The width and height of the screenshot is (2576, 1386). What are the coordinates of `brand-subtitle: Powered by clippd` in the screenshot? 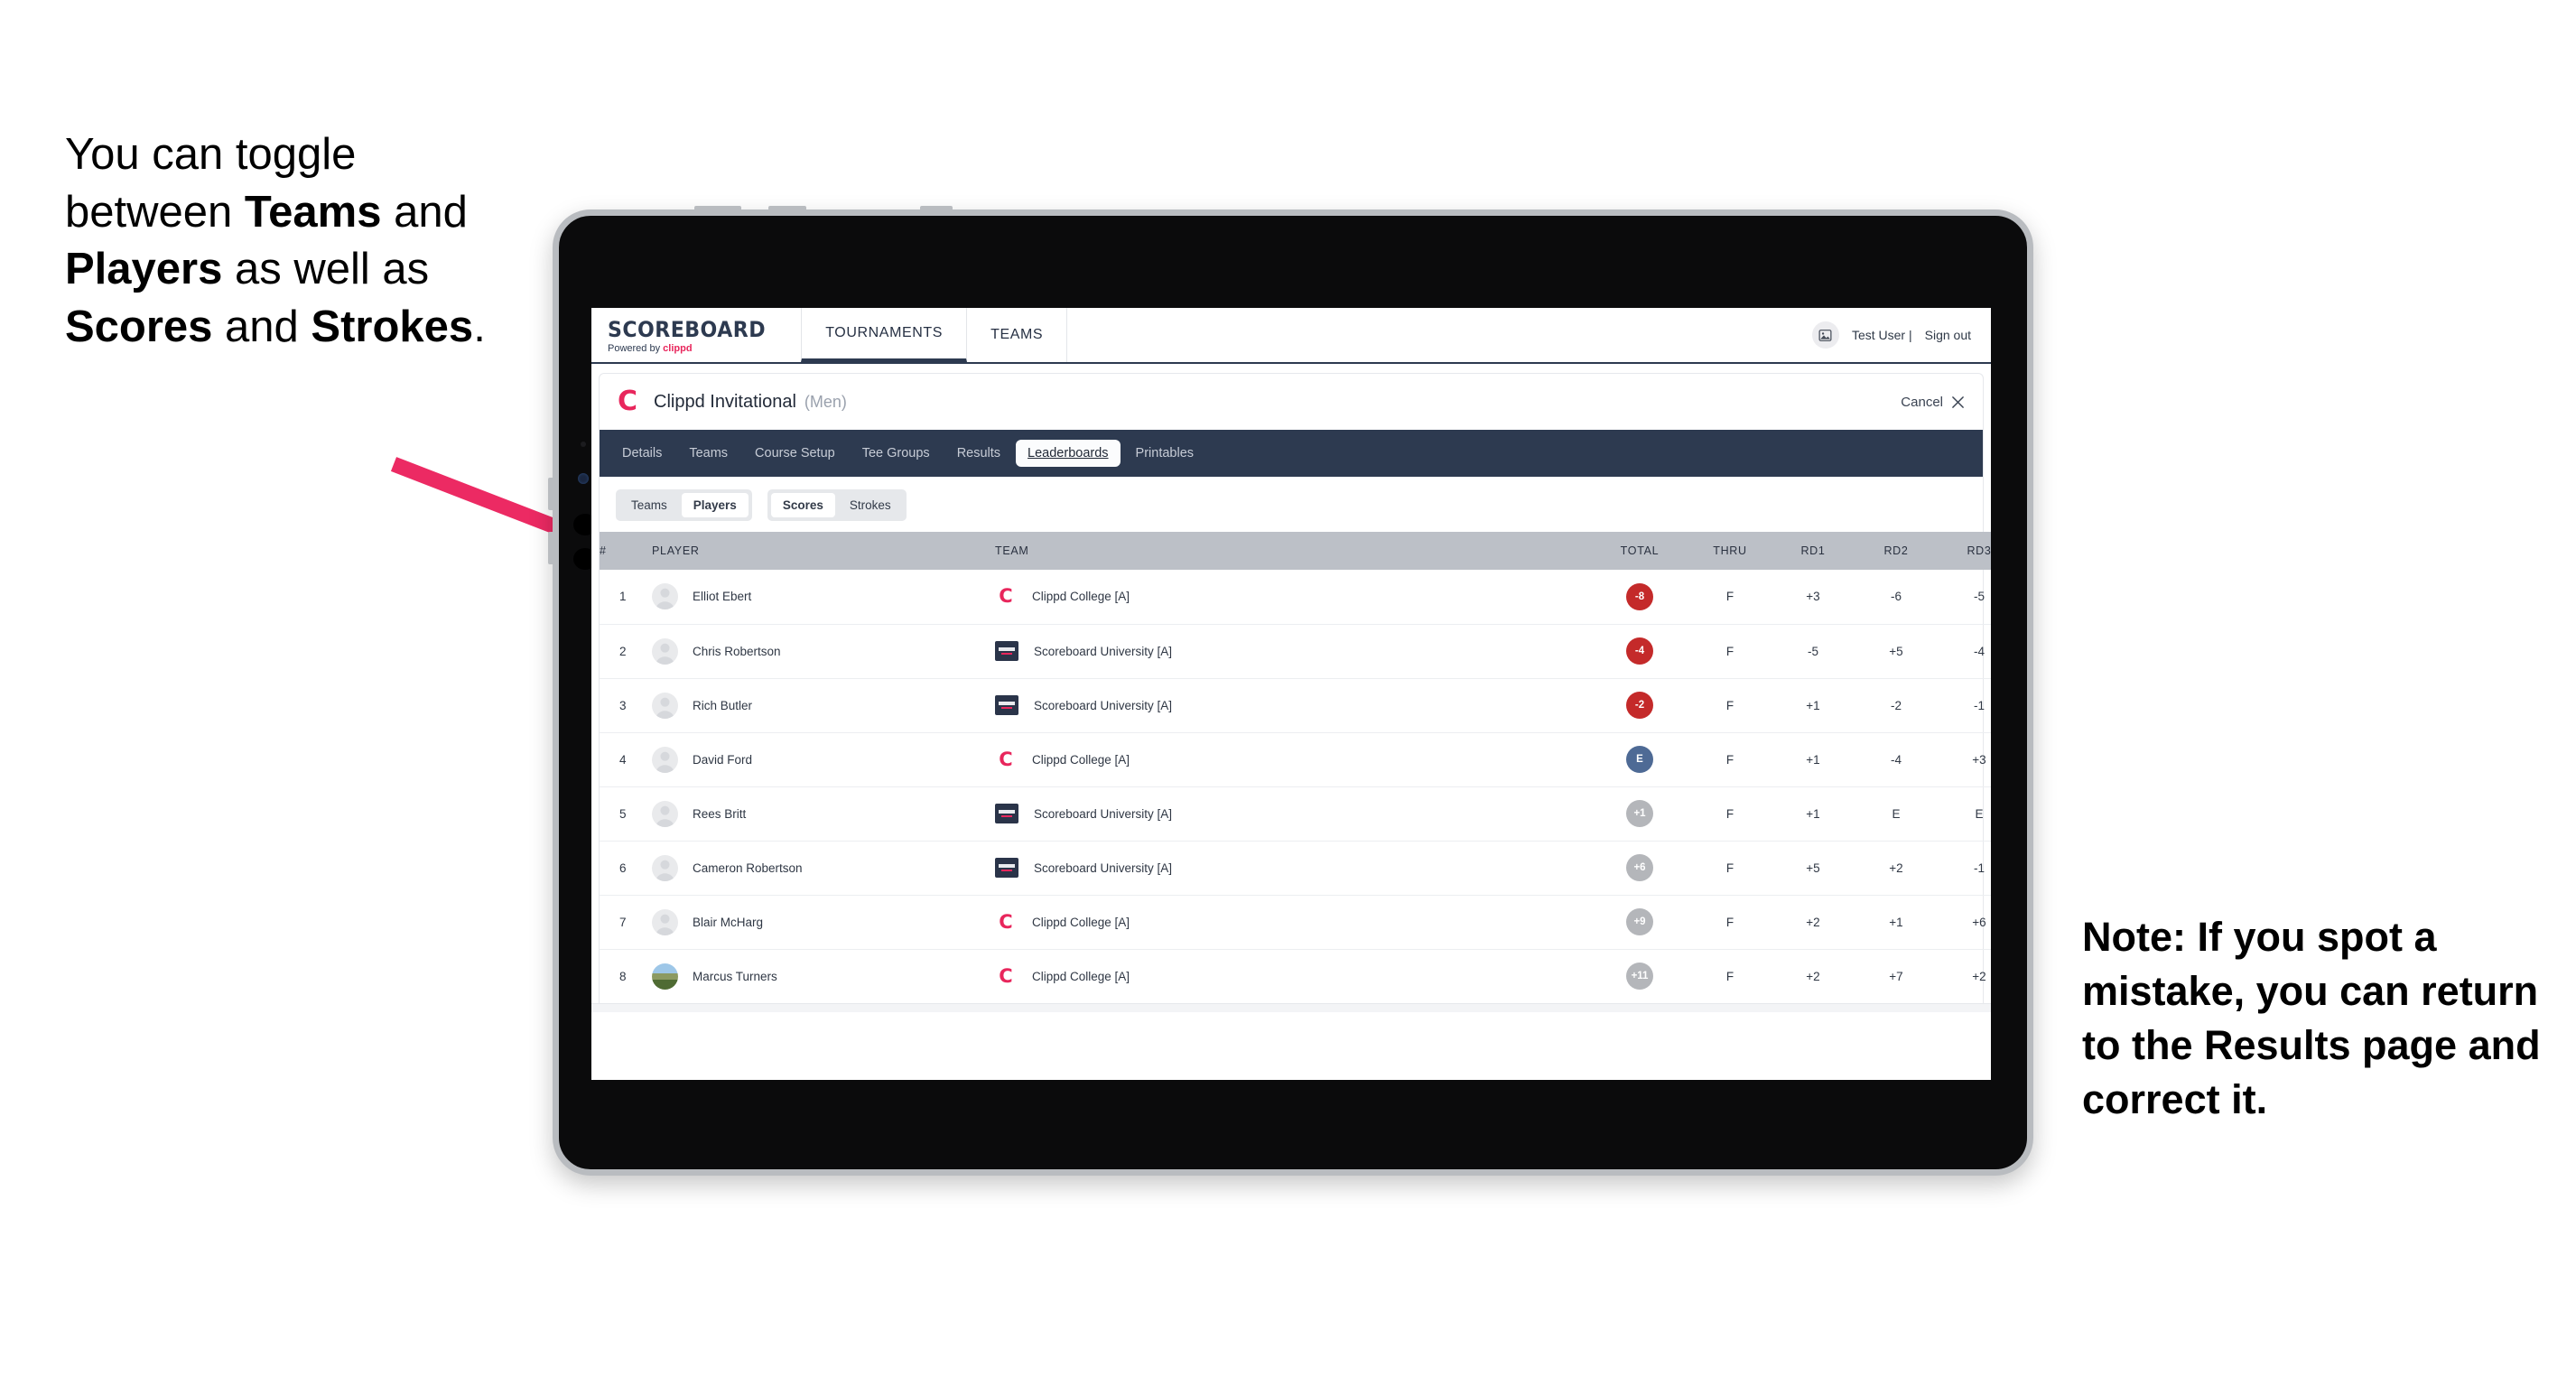 It's located at (693, 348).